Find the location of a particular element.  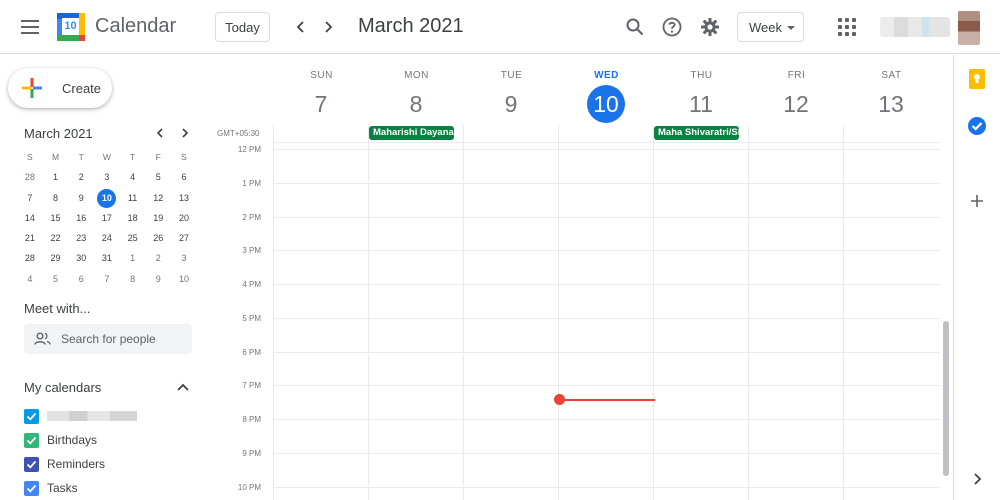

calendar-logo-icon: 10 is located at coordinates (71, 27).